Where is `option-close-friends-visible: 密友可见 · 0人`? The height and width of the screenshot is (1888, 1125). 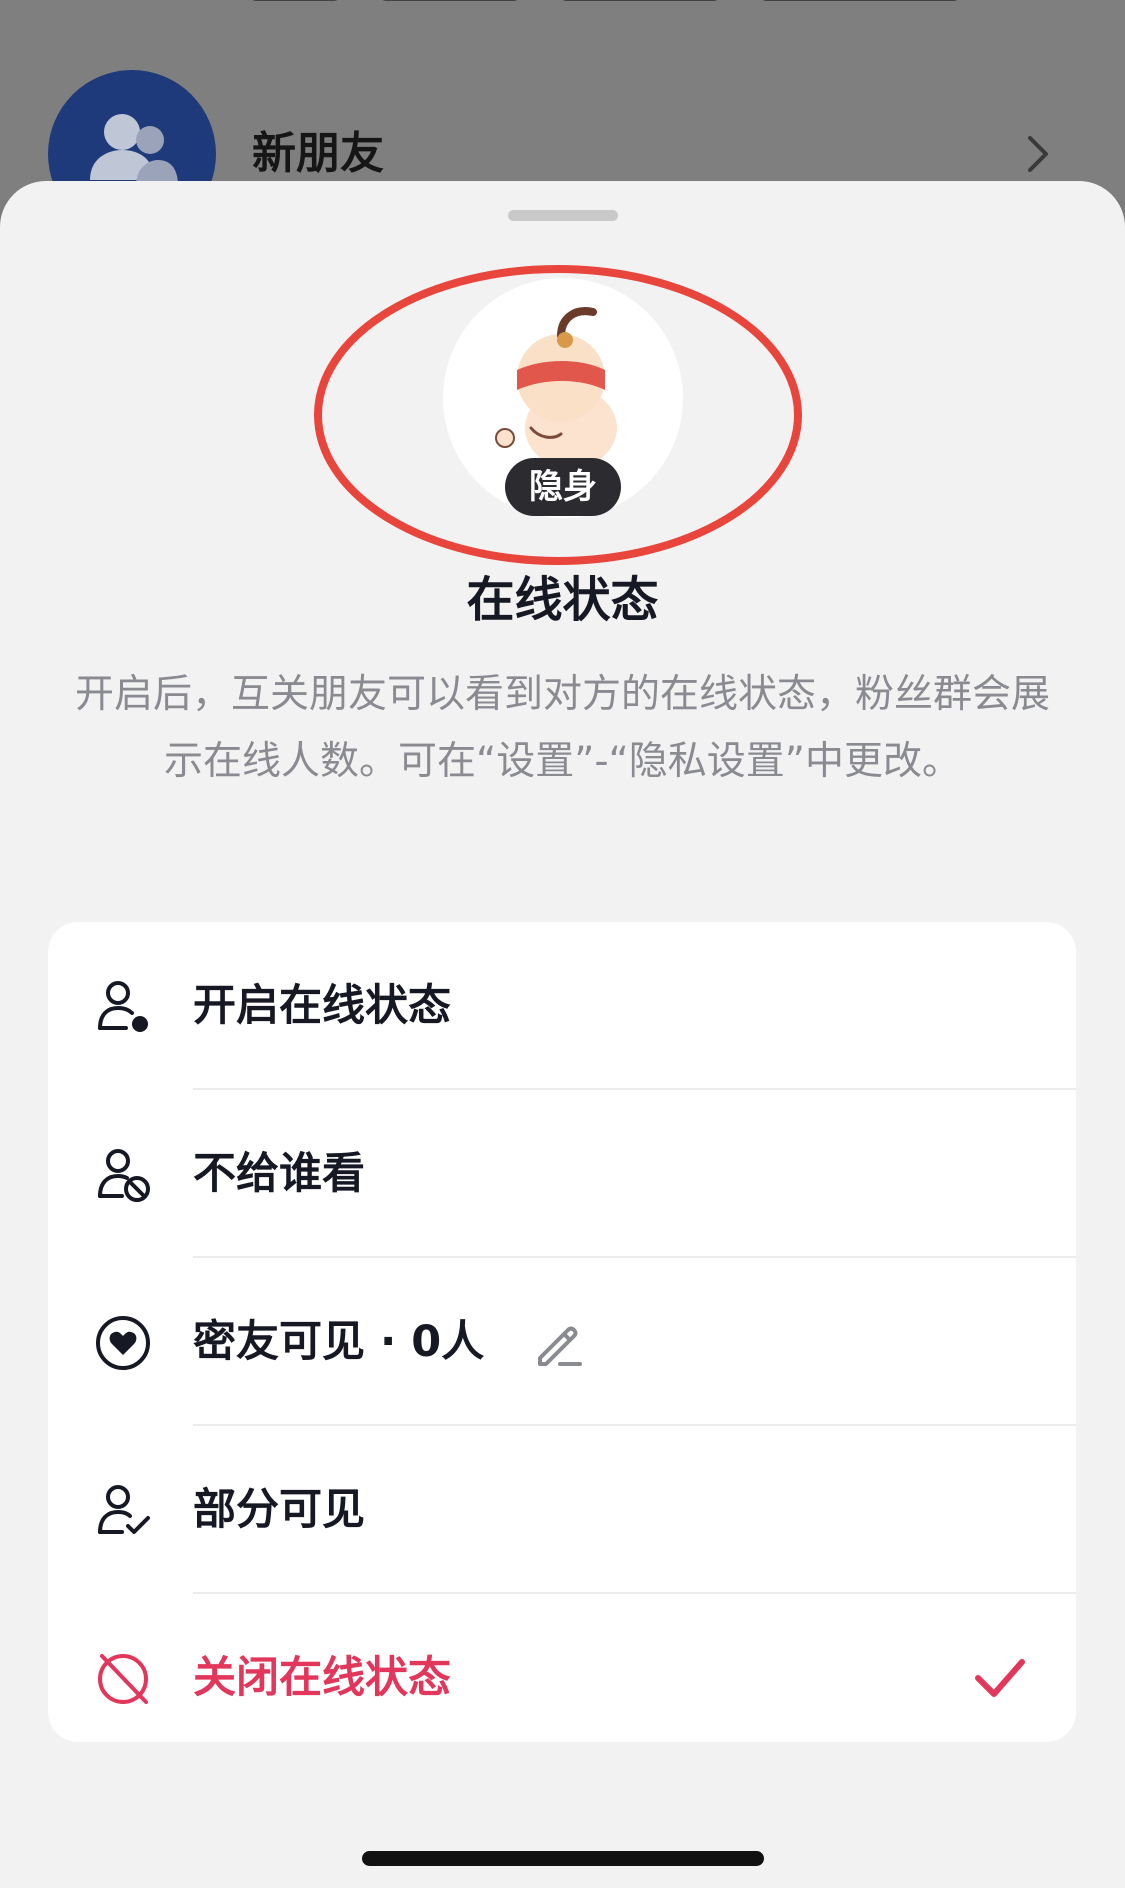 option-close-friends-visible: 密友可见 · 0人 is located at coordinates (562, 1342).